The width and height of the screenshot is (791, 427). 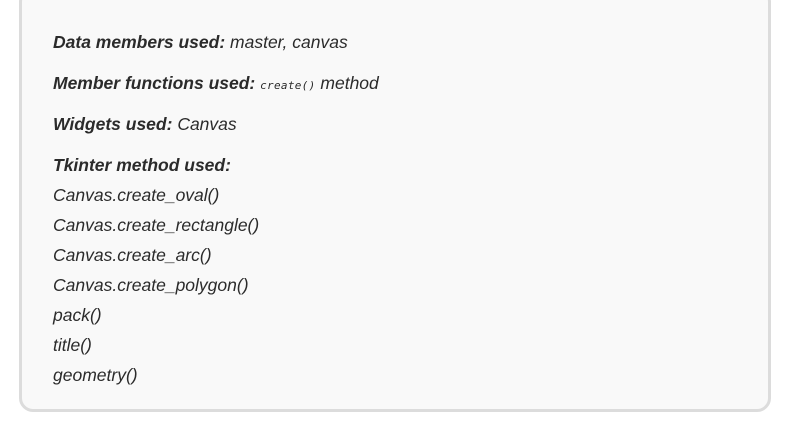 I want to click on data-members-value: master, canvas, so click(x=289, y=42).